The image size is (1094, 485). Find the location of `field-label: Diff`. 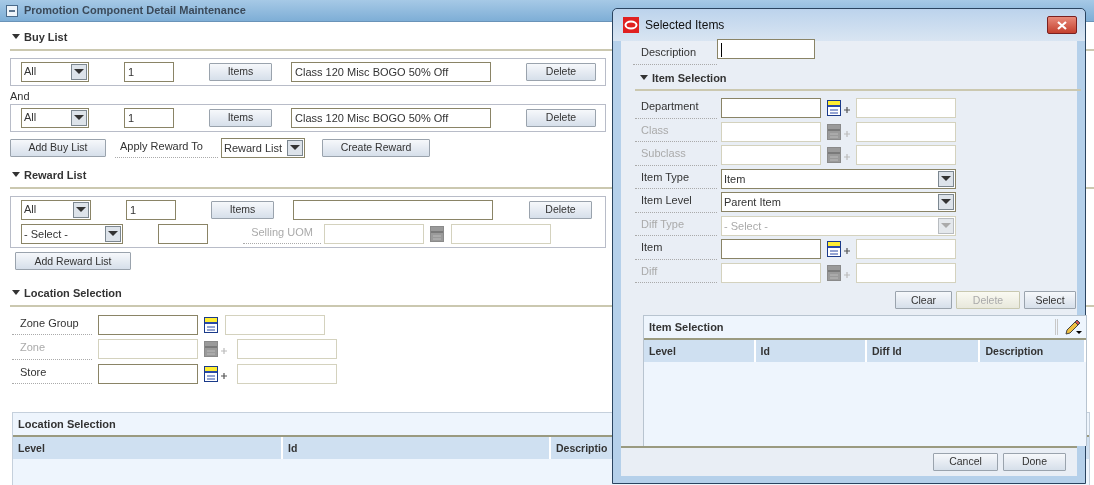

field-label: Diff is located at coordinates (676, 272).